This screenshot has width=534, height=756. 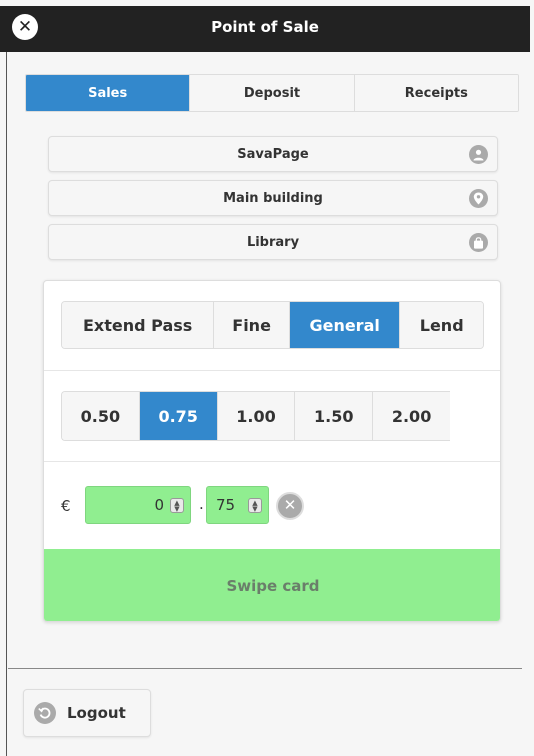 I want to click on amount-preset-2-00: 2.00, so click(x=411, y=416).